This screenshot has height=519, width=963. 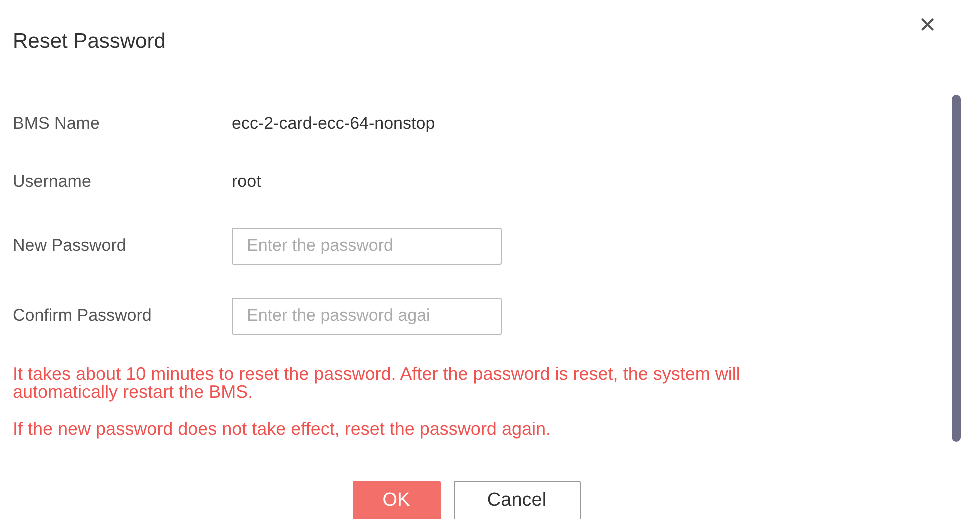 What do you see at coordinates (83, 316) in the screenshot?
I see `field-label: Confirm Password` at bounding box center [83, 316].